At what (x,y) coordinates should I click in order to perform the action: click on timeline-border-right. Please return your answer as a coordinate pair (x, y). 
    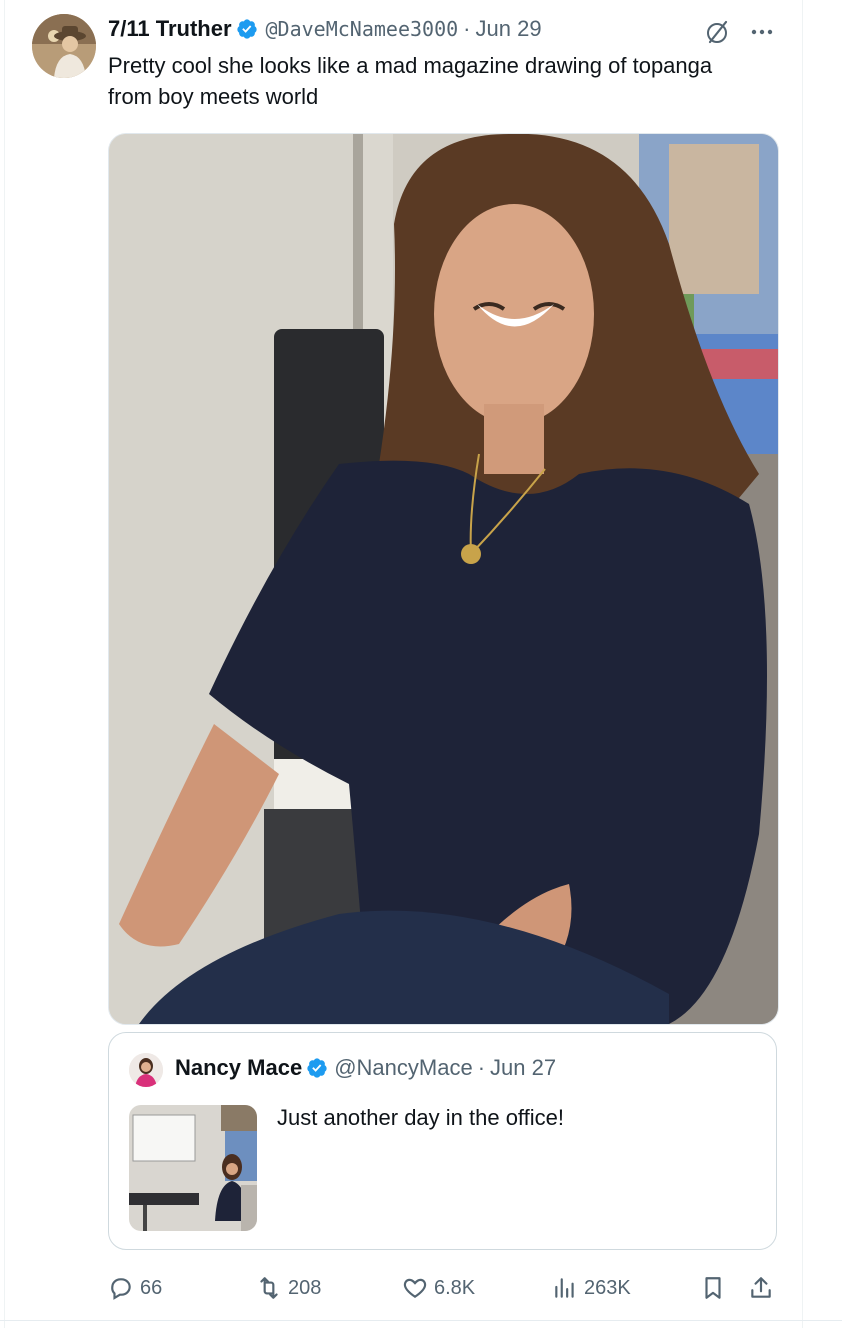
    Looking at the image, I should click on (802, 664).